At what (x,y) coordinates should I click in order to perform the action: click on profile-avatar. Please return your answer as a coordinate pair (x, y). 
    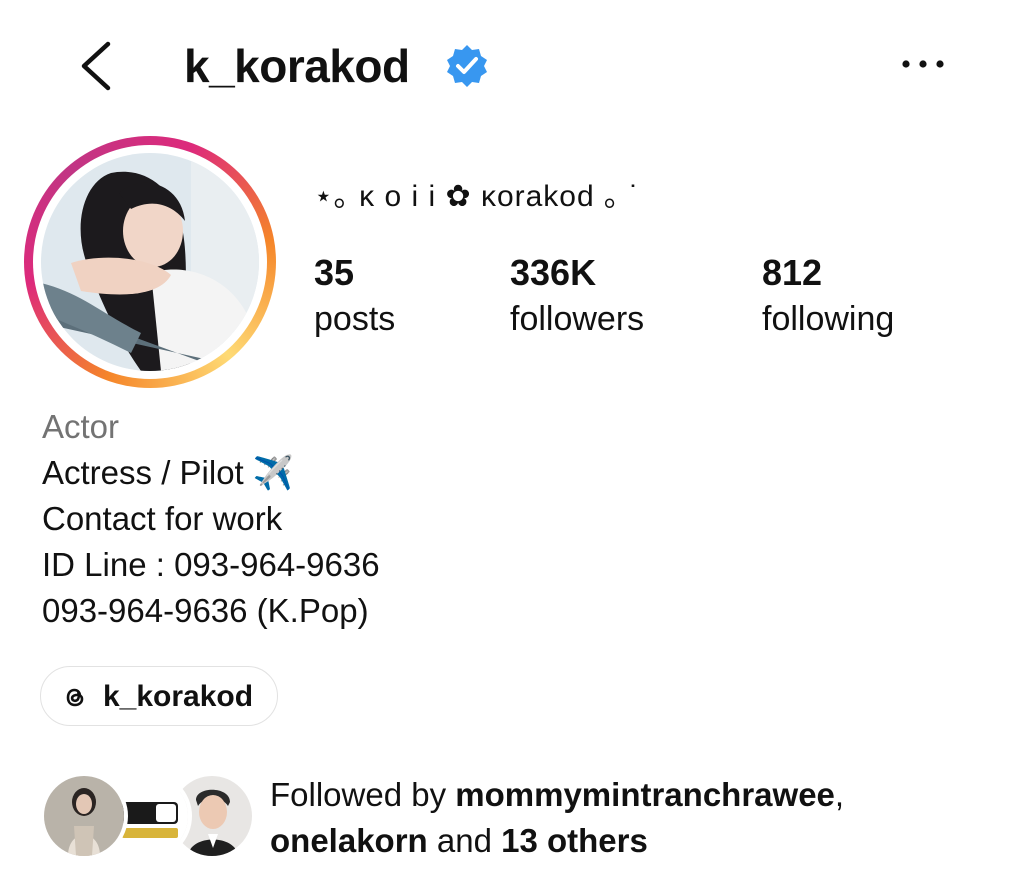
    Looking at the image, I should click on (150, 262).